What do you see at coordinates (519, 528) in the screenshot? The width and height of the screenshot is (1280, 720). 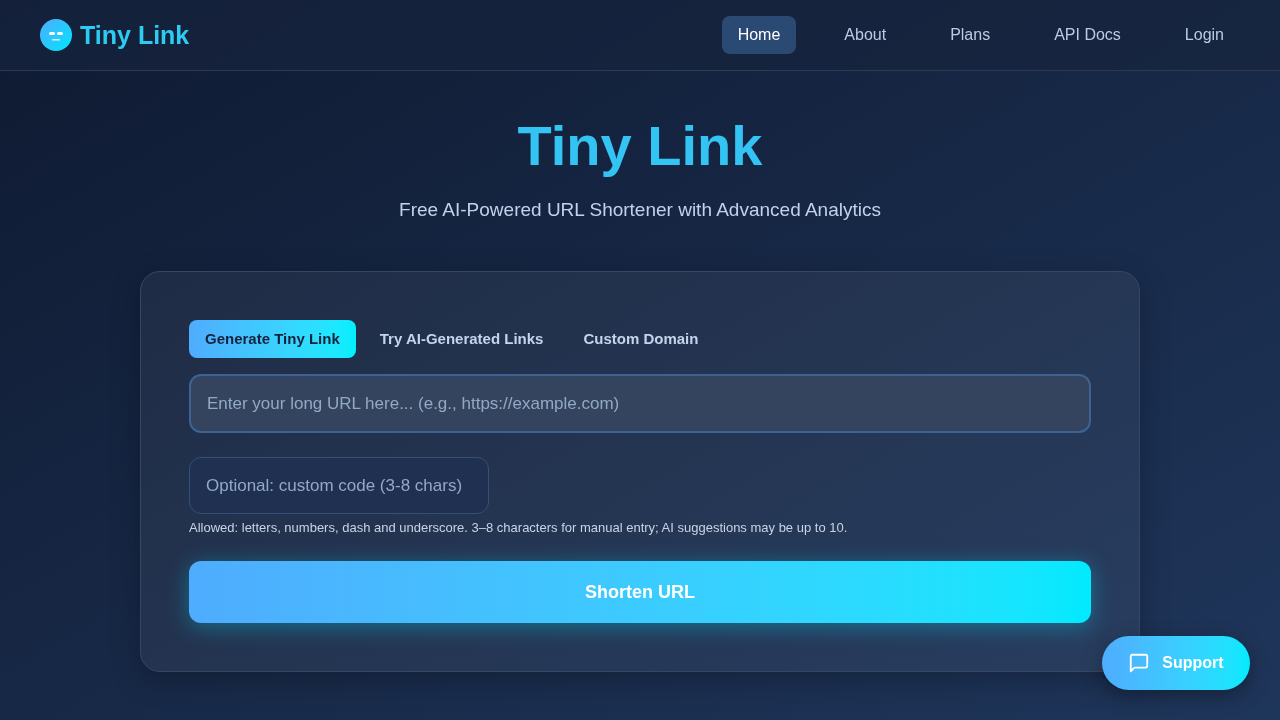 I see `helper-text: Allowed: letters, numbers, dash and underscore. 3–8 characters for manual entry; AI suggestions may be up to 10.` at bounding box center [519, 528].